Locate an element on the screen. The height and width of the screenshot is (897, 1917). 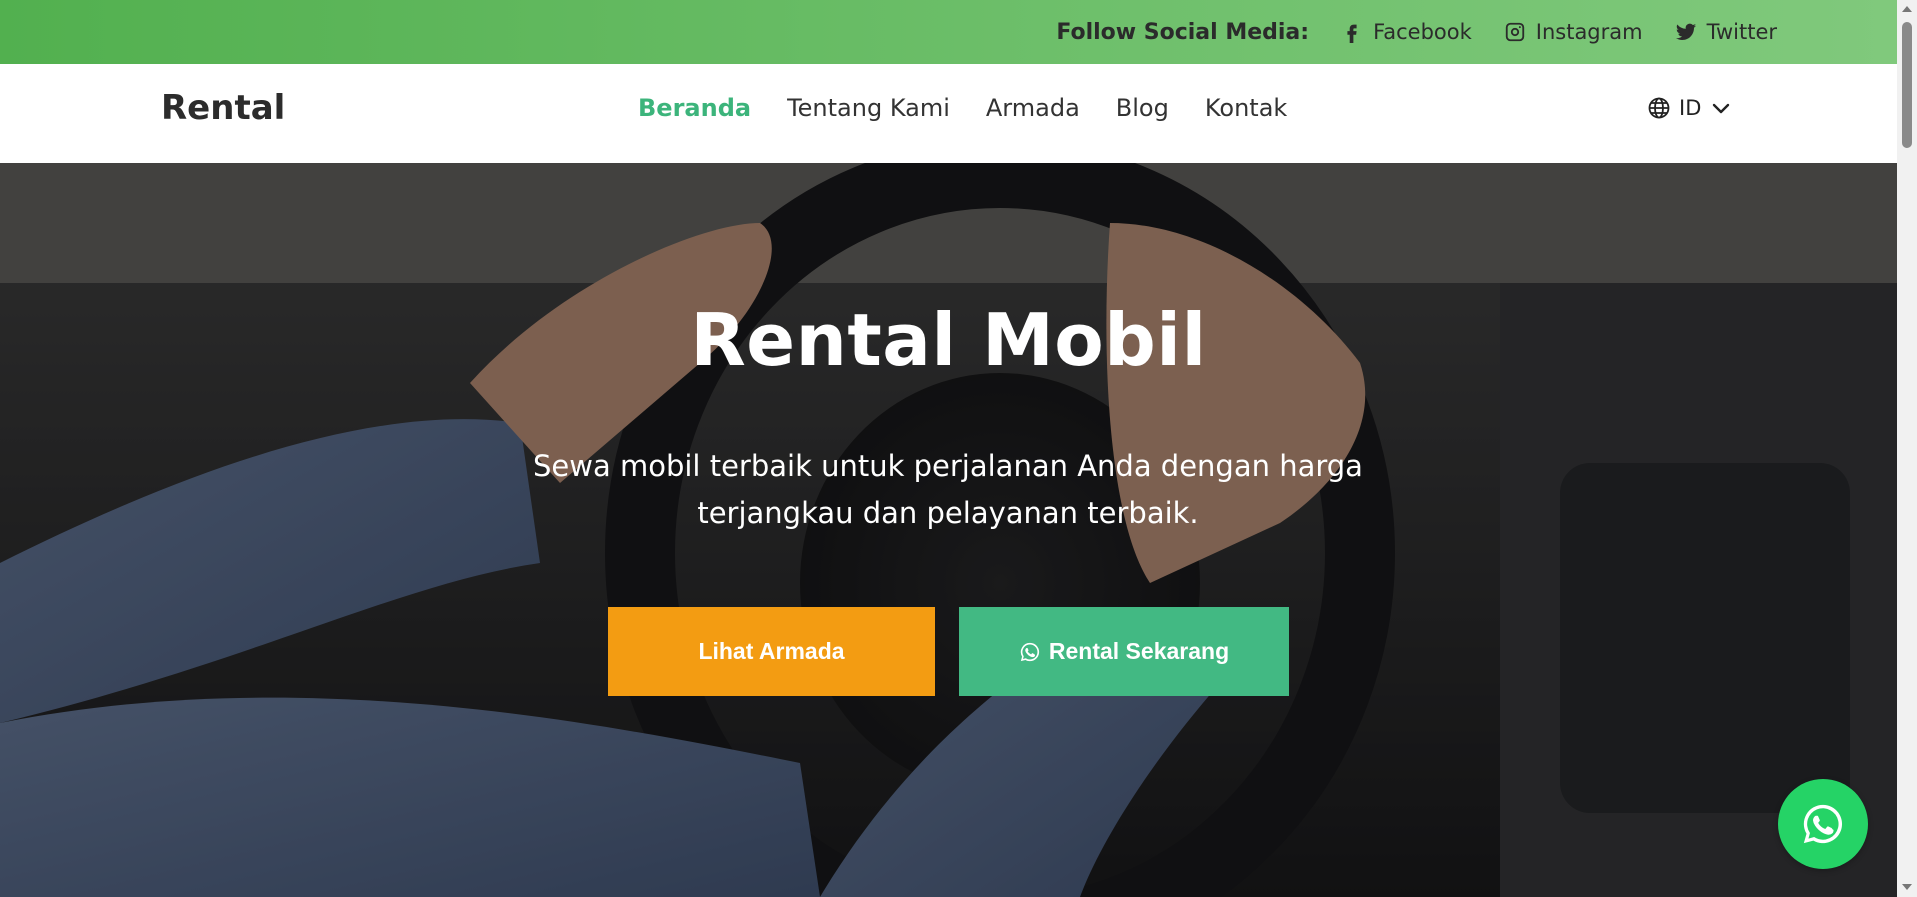
language-selector: ID is located at coordinates (1690, 108).